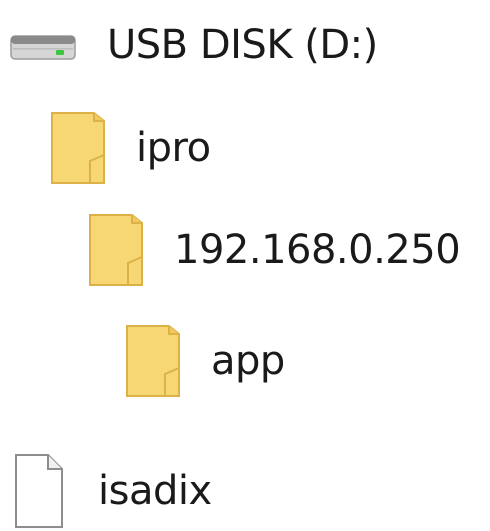 This screenshot has height=531, width=490. Describe the element at coordinates (130, 148) in the screenshot. I see `tree-item-ipro: ipro` at that location.